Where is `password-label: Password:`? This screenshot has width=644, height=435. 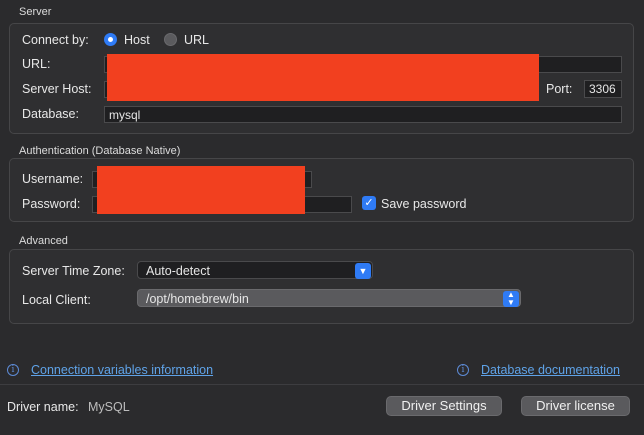
password-label: Password: is located at coordinates (51, 204).